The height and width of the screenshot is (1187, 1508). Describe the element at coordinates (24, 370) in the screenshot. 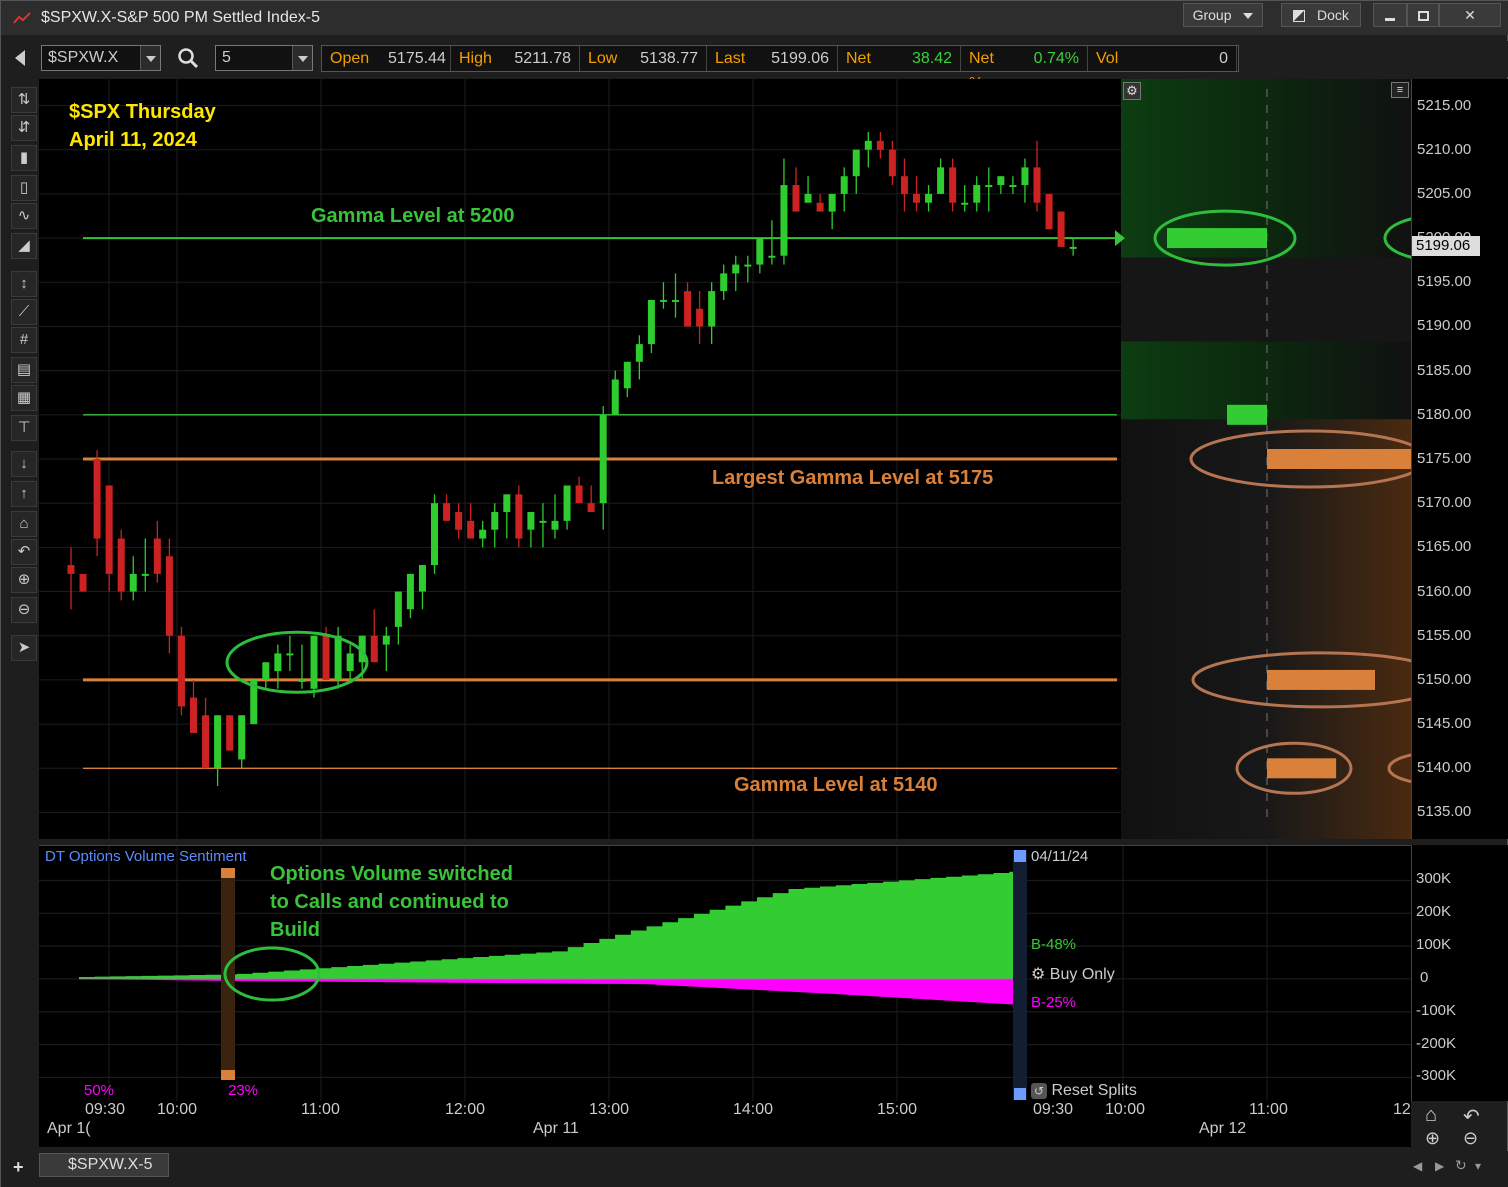

I see `table-icon: ▤` at that location.